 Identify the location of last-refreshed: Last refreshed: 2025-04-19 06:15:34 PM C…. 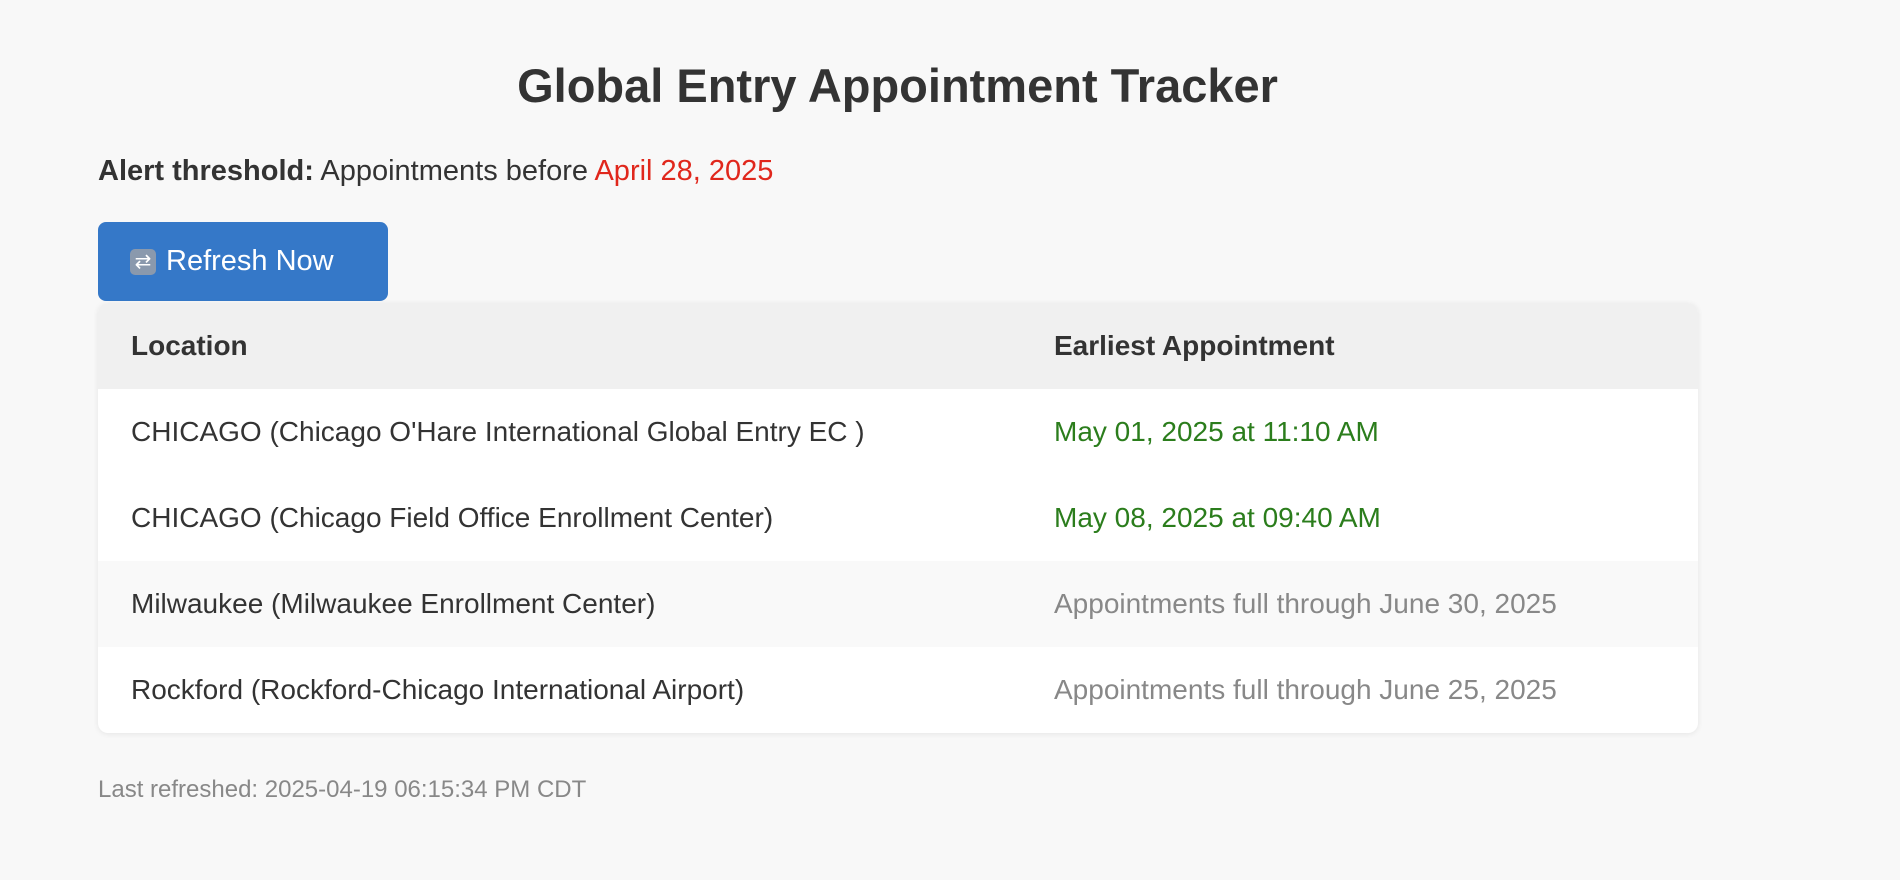
(342, 789).